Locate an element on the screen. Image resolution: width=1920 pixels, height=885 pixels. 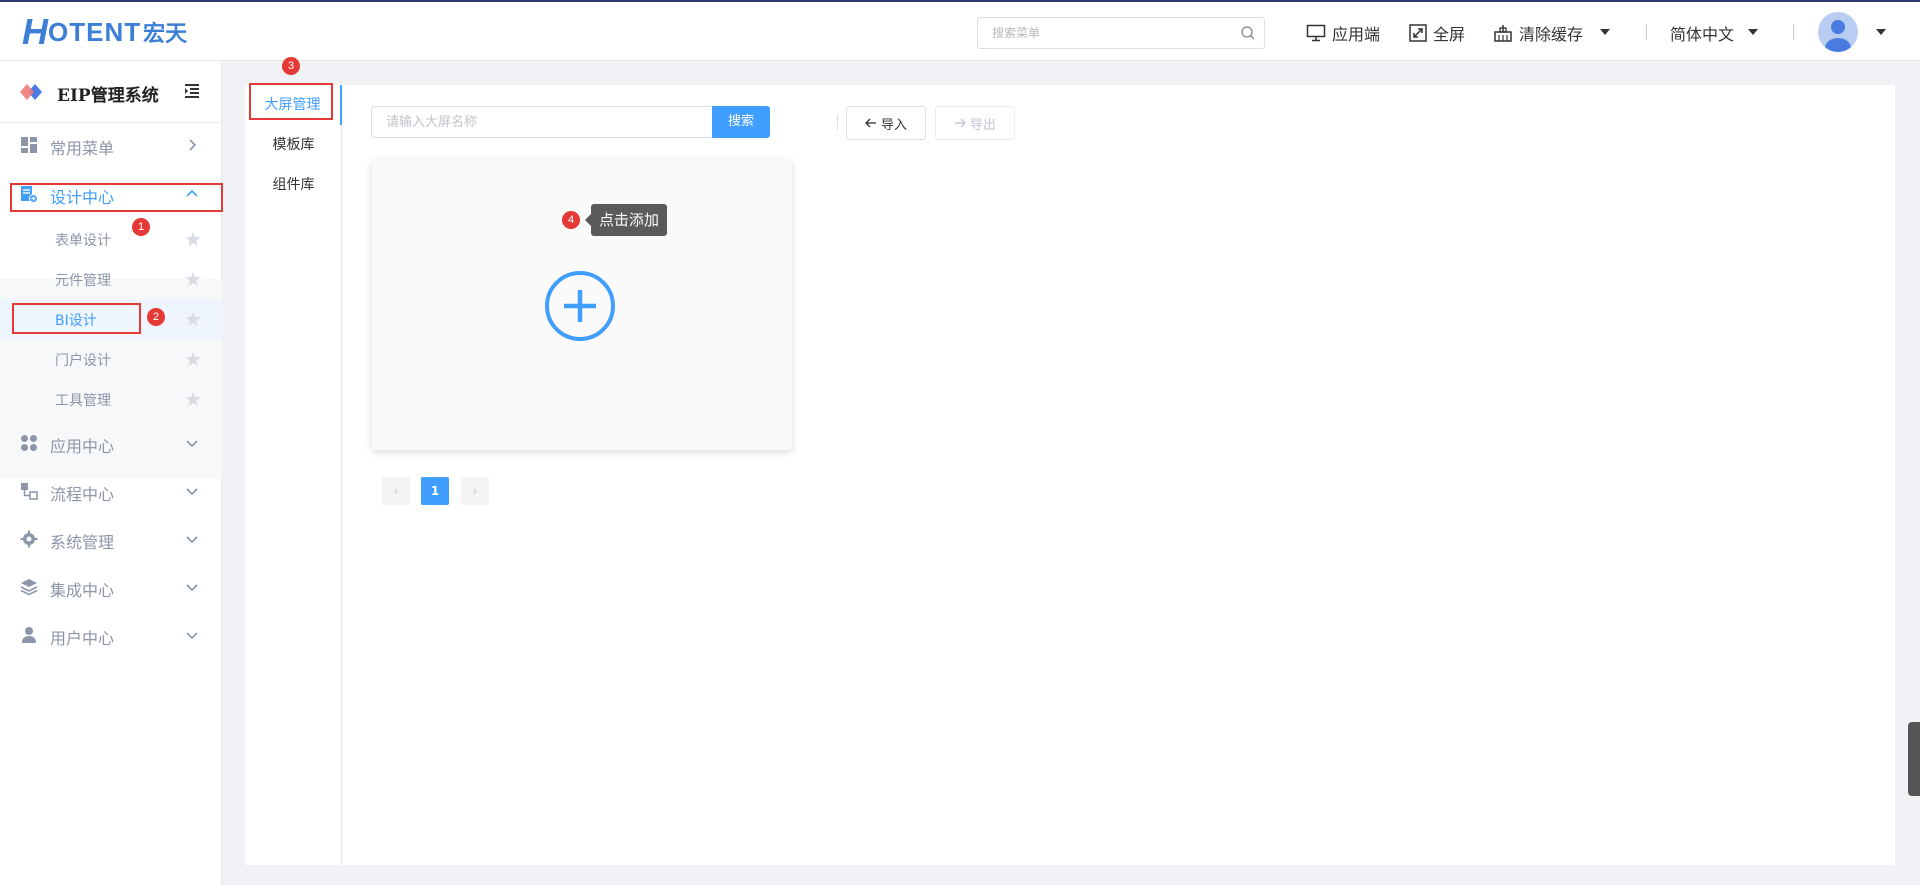
collapse-menu-icon is located at coordinates (192, 91).